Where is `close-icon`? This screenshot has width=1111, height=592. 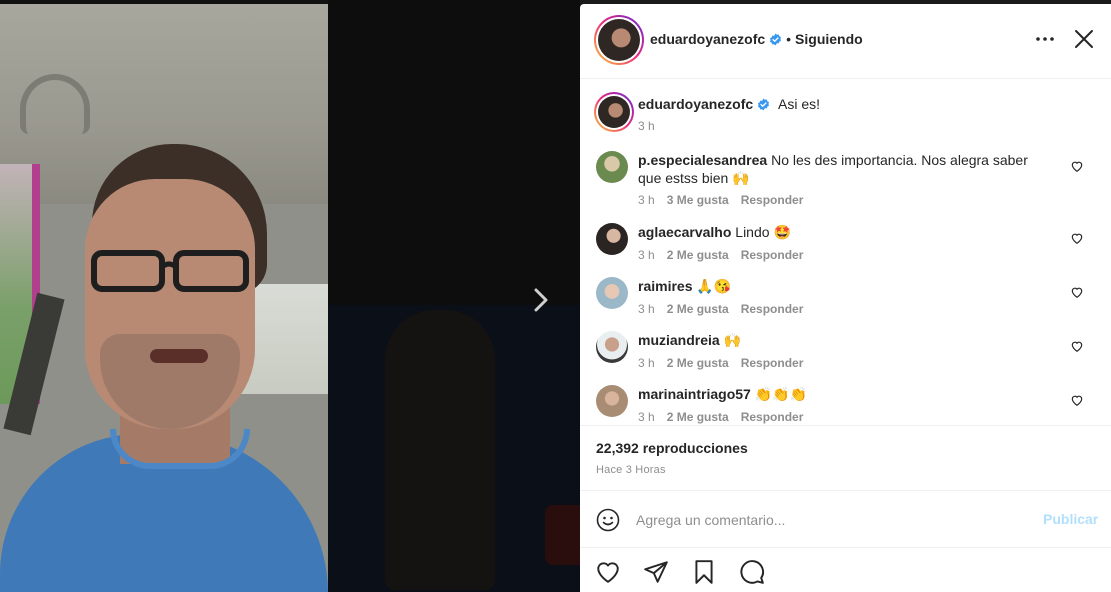 close-icon is located at coordinates (1084, 39).